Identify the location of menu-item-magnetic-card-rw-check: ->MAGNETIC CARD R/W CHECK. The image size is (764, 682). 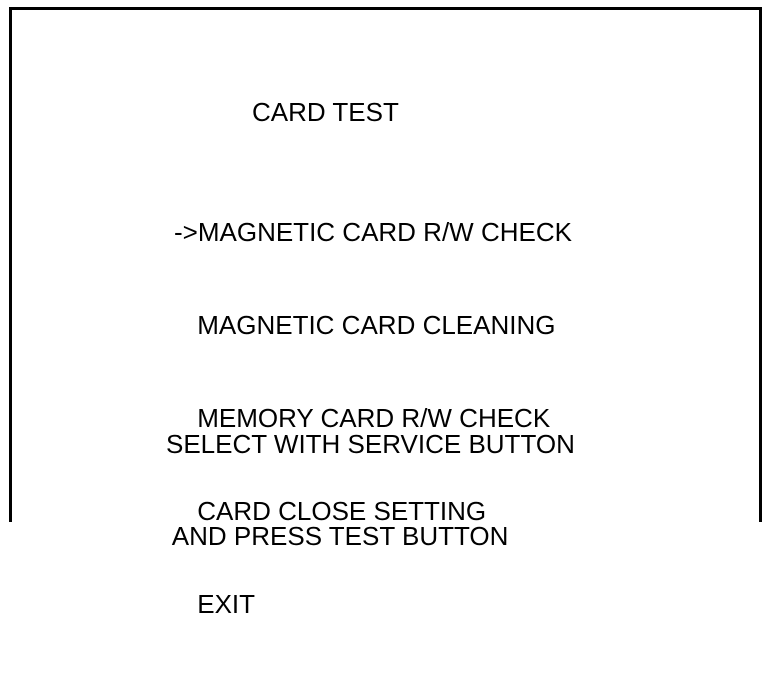
(373, 232).